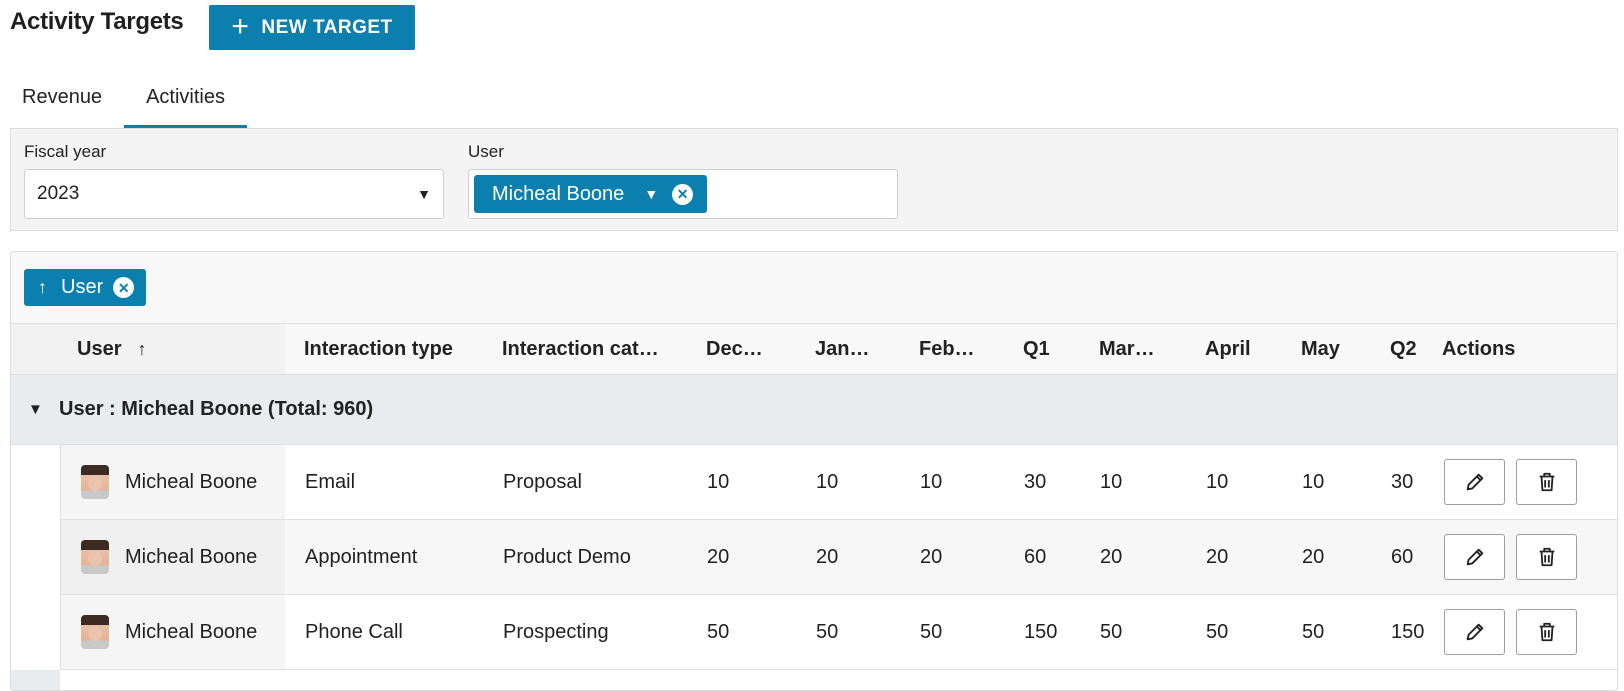  Describe the element at coordinates (718, 631) in the screenshot. I see `dec-cell: 50` at that location.